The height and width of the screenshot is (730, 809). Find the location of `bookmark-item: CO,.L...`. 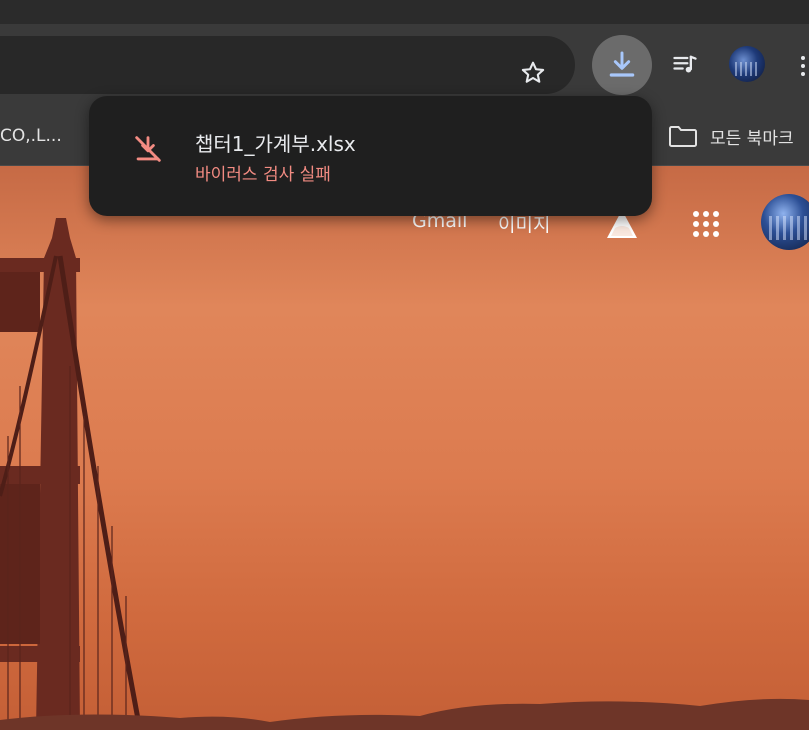

bookmark-item: CO,.L... is located at coordinates (31, 136).